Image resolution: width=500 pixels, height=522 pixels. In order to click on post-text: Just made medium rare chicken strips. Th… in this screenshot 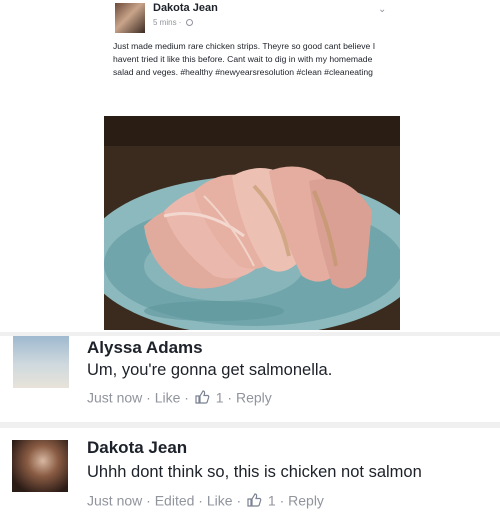, I will do `click(244, 59)`.